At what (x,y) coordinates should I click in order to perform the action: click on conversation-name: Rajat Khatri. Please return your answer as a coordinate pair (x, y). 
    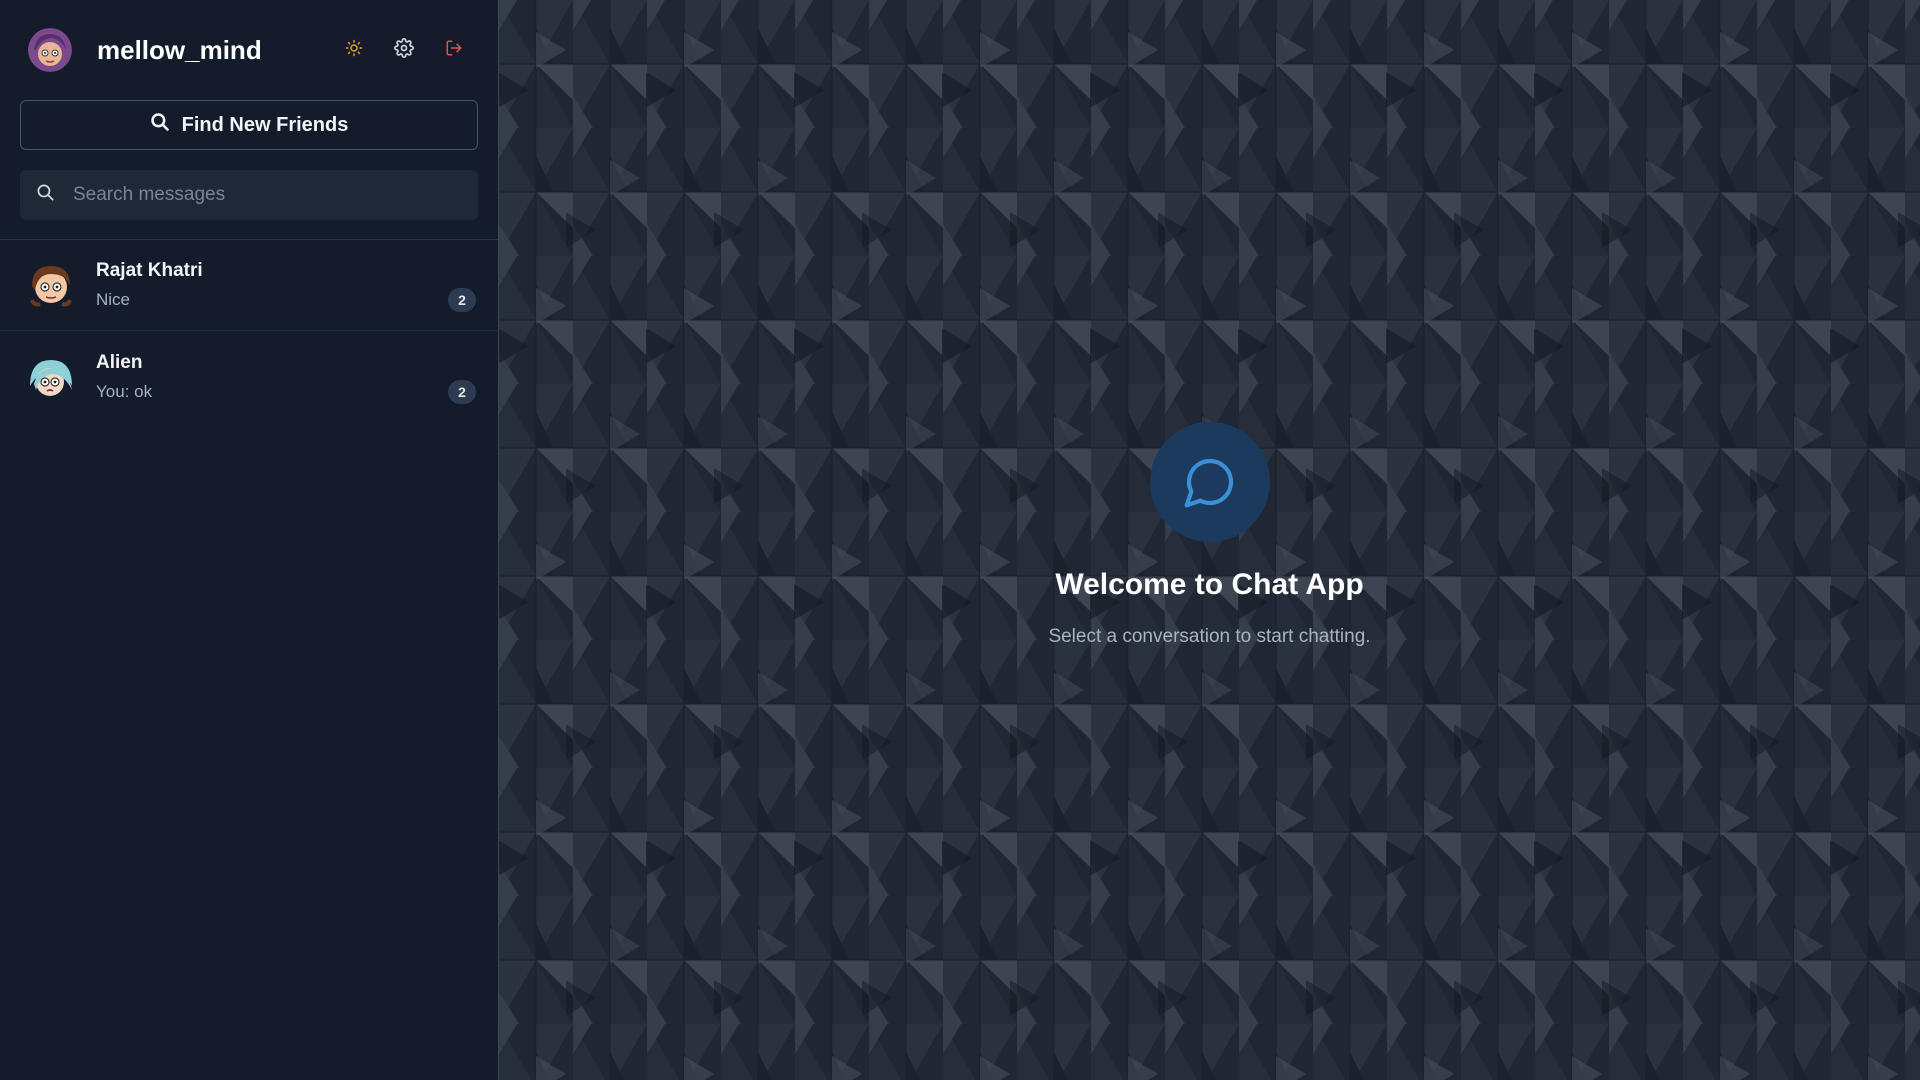
    Looking at the image, I should click on (149, 270).